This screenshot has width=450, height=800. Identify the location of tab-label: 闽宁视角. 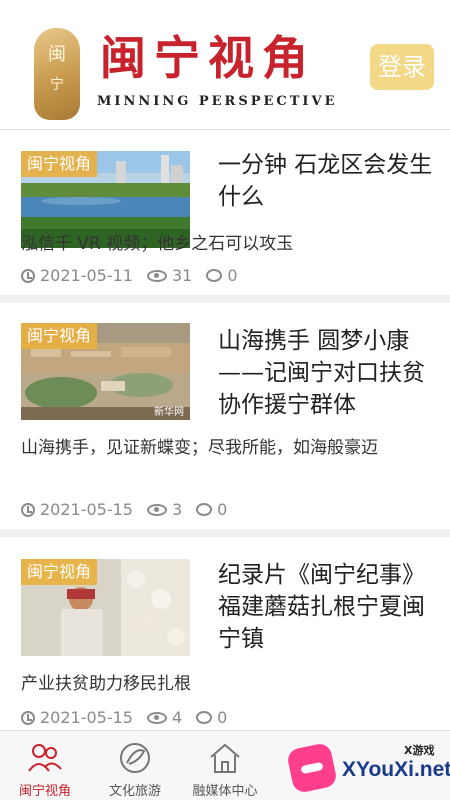
(44, 791).